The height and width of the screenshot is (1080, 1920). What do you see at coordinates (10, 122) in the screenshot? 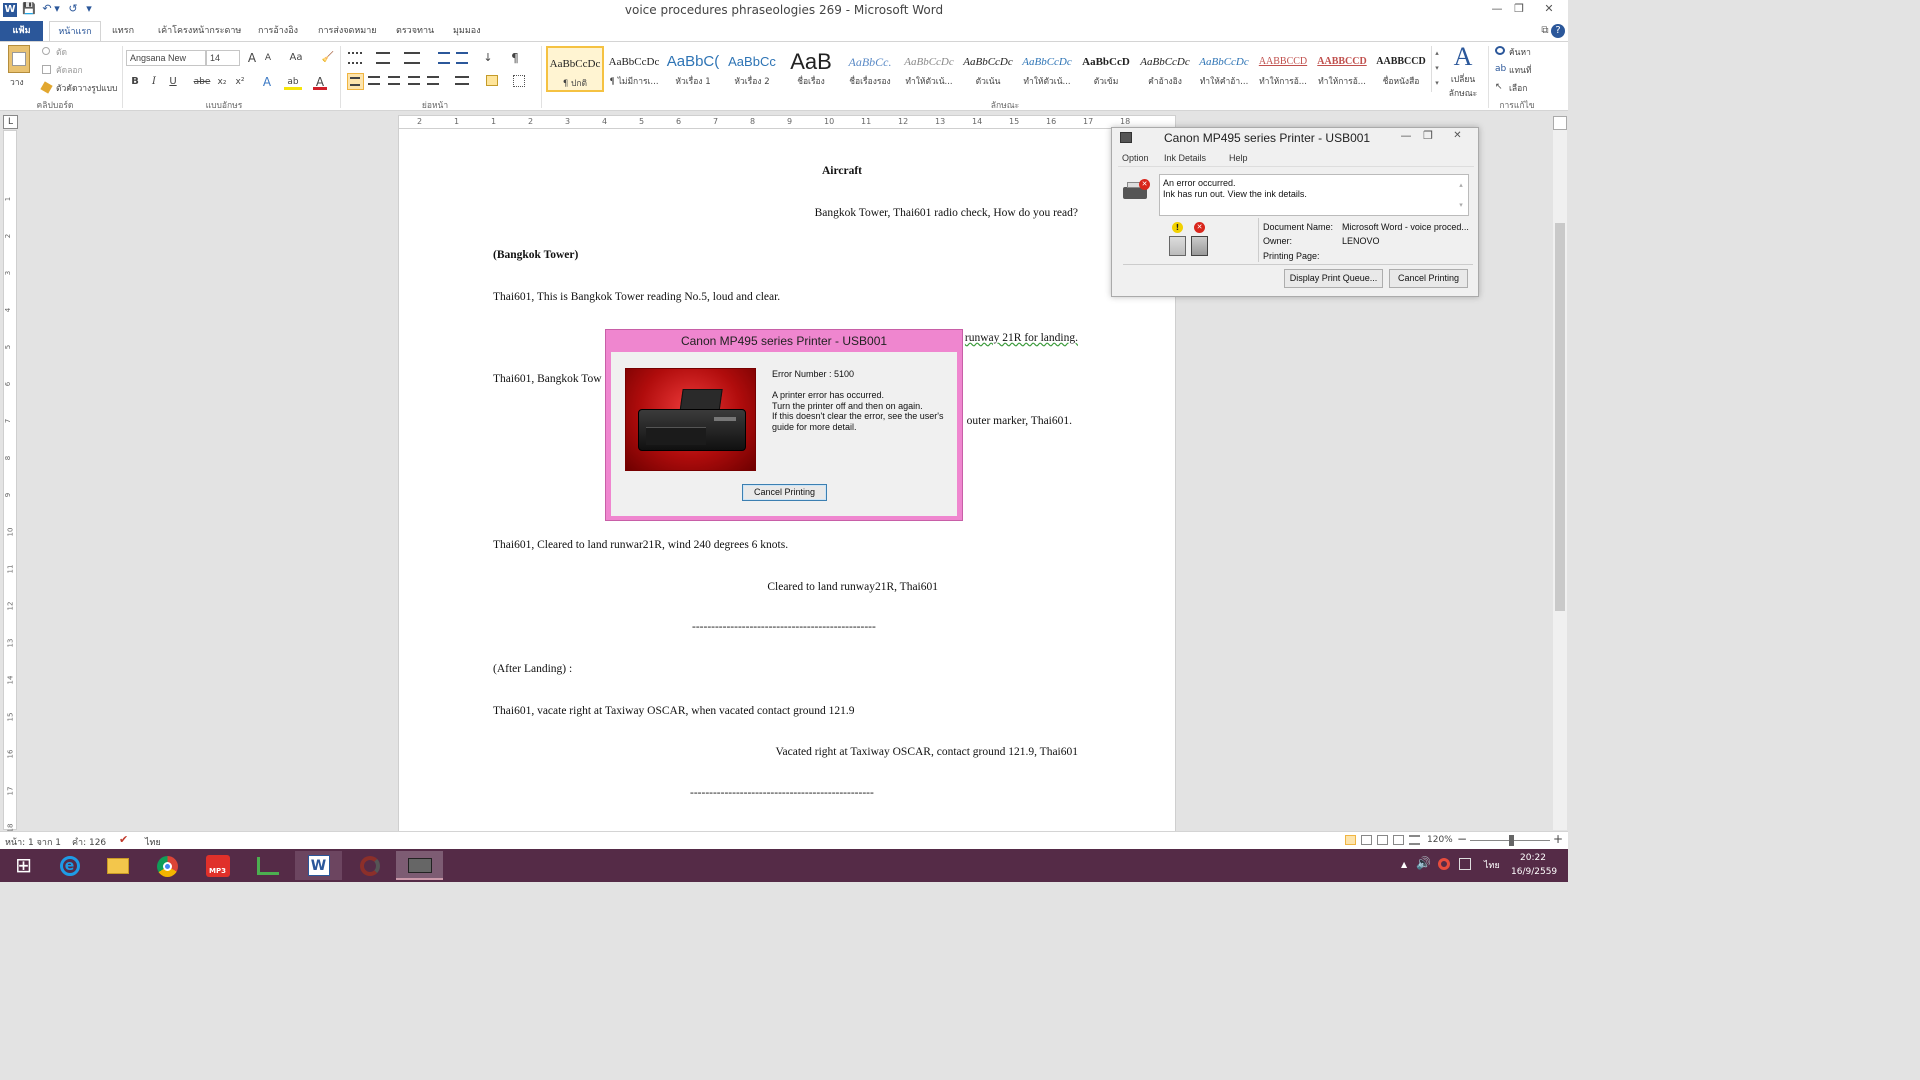
I see `tab-selector-icon: L` at bounding box center [10, 122].